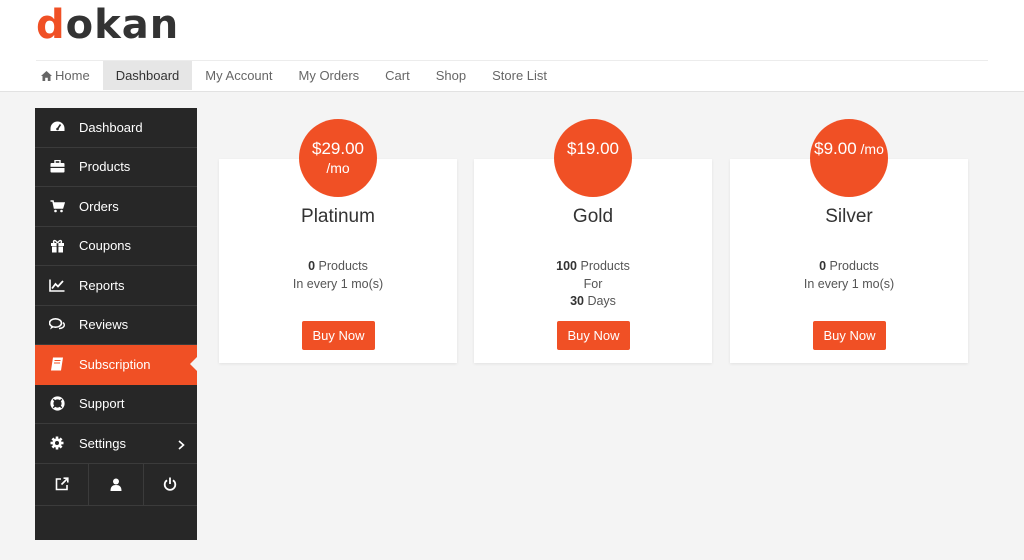 The image size is (1024, 560). Describe the element at coordinates (102, 443) in the screenshot. I see `sidebar-item-label: Settings` at that location.